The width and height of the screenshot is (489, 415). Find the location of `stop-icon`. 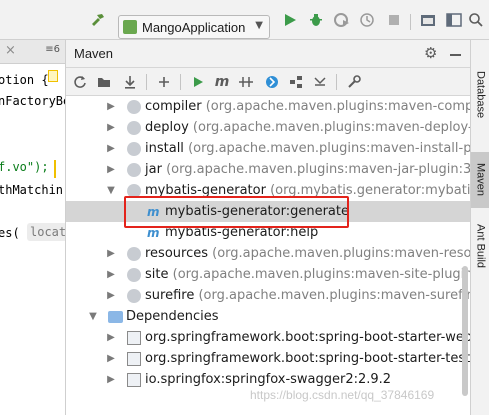

stop-icon is located at coordinates (394, 20).